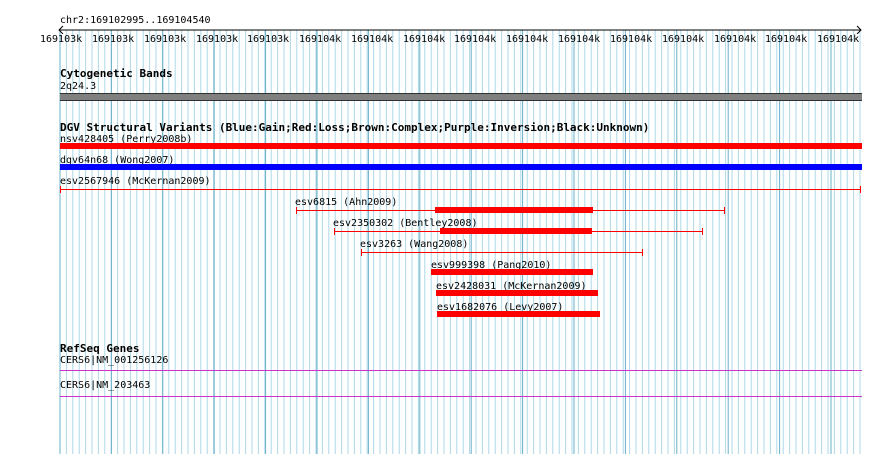  Describe the element at coordinates (135, 182) in the screenshot. I see `variant-label: esv2567946 (McKernan2009)` at that location.